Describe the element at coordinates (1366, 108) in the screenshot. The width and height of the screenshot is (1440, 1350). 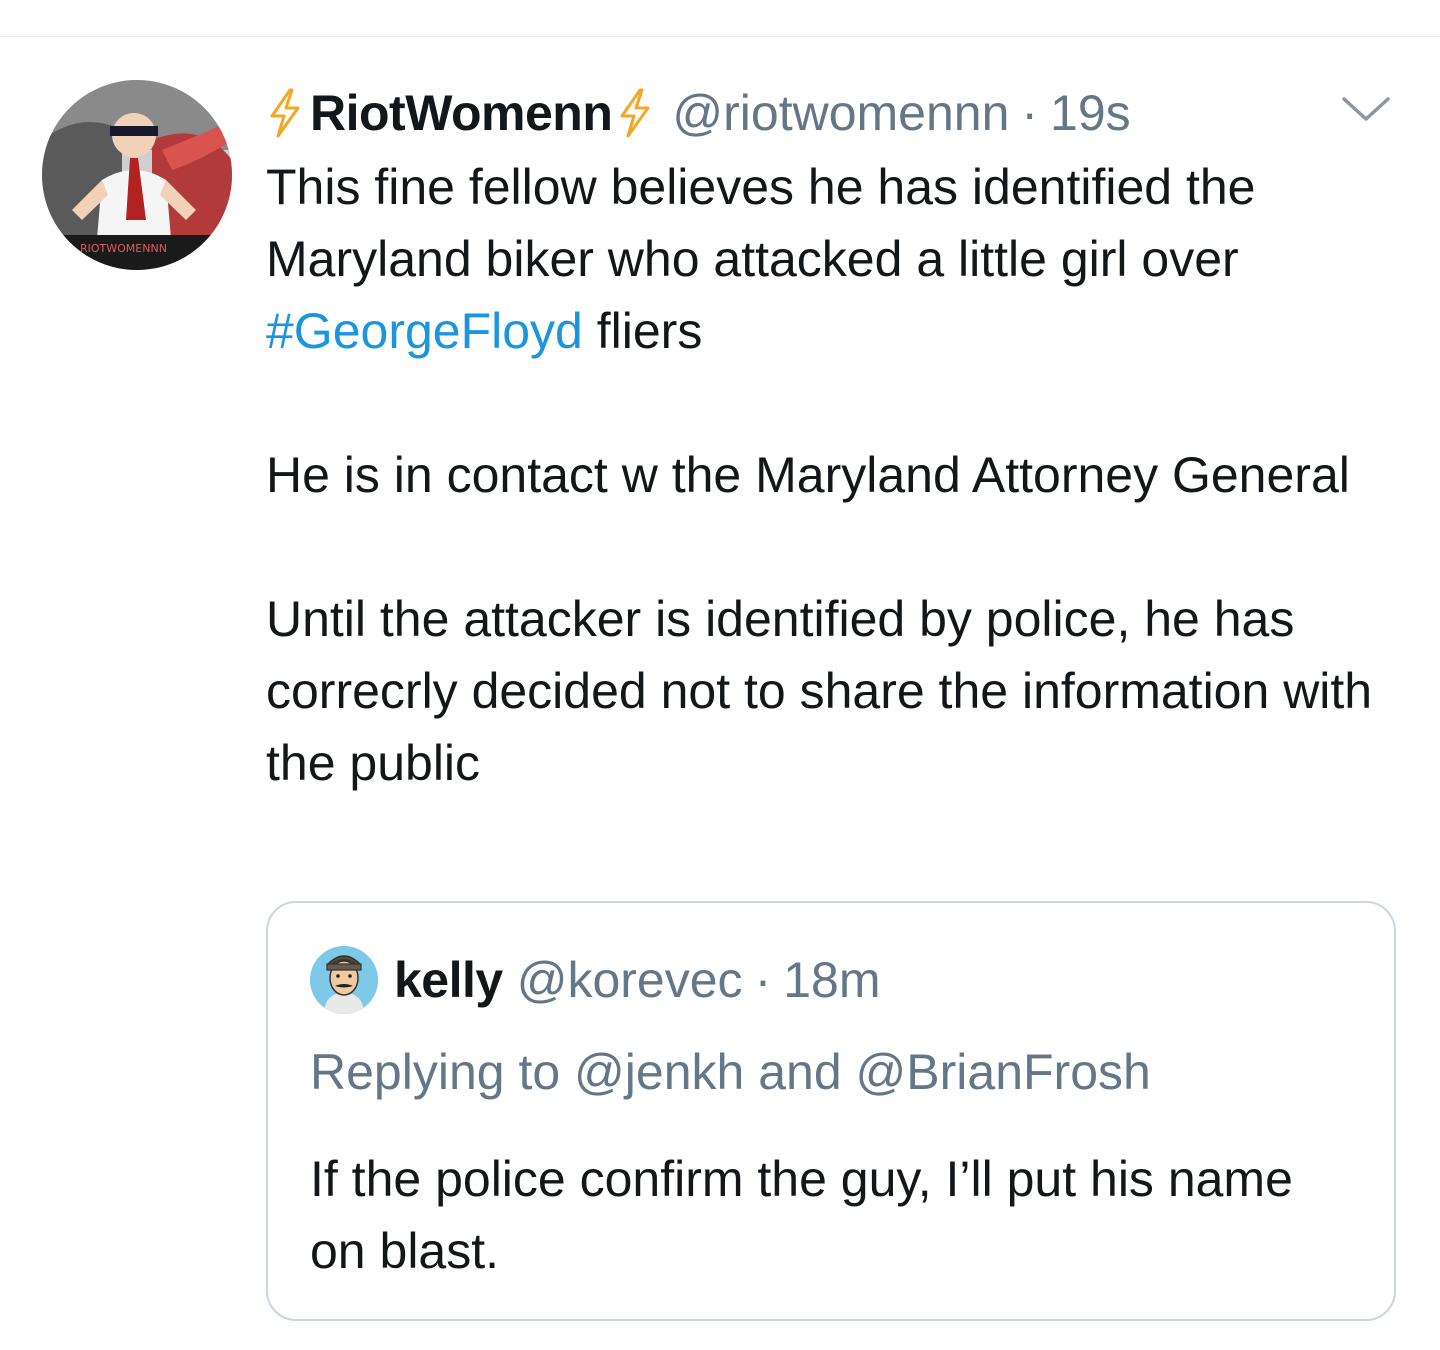
I see `chevron-down-icon` at that location.